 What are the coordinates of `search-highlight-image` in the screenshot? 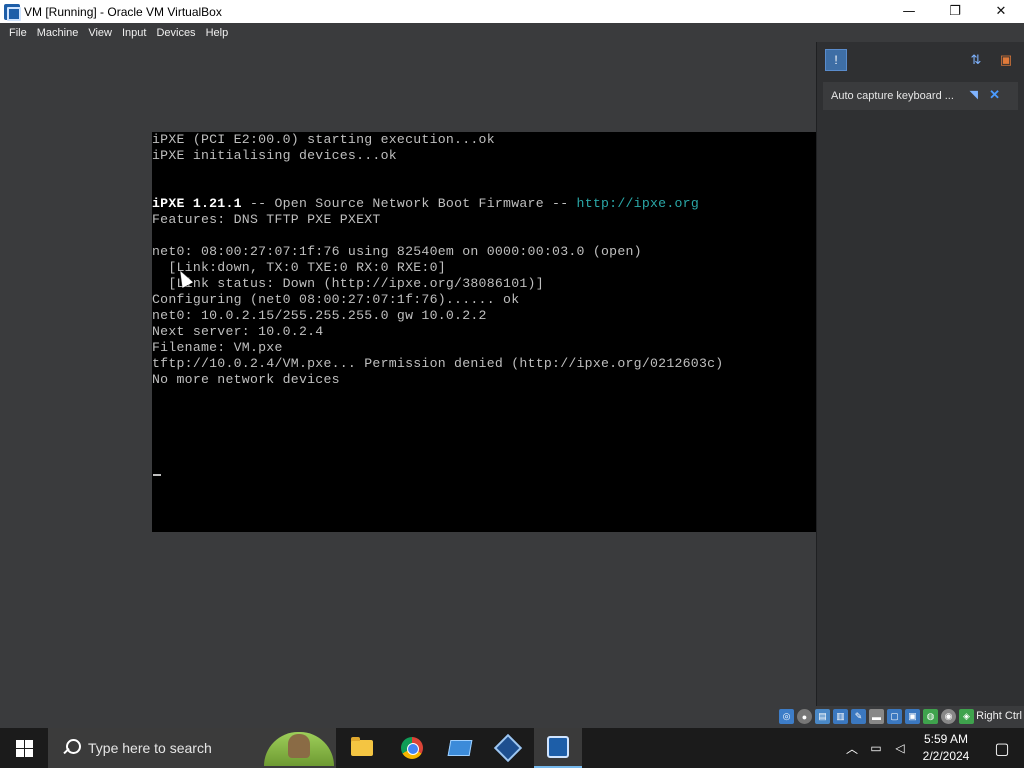 It's located at (299, 749).